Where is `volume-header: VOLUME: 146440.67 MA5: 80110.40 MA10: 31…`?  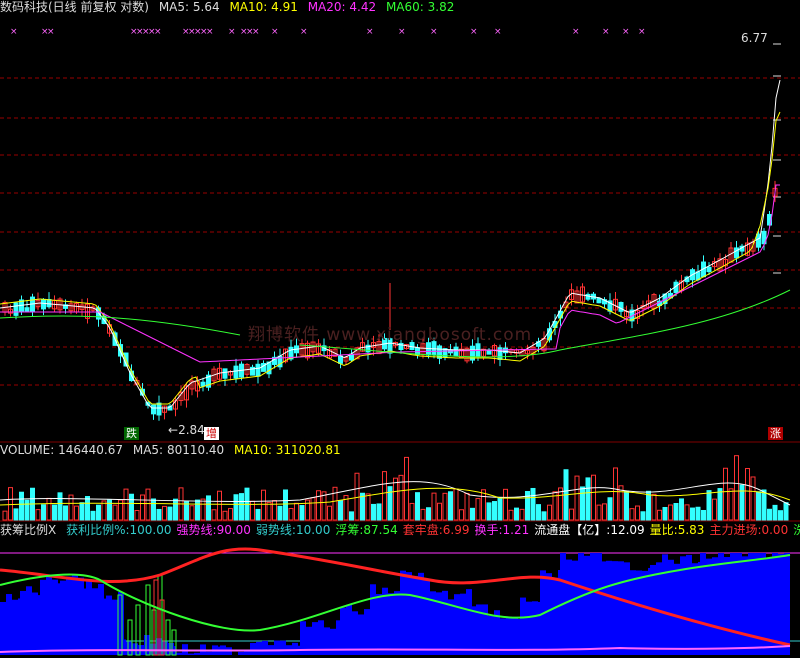 volume-header: VOLUME: 146440.67 MA5: 80110.40 MA10: 31… is located at coordinates (170, 450).